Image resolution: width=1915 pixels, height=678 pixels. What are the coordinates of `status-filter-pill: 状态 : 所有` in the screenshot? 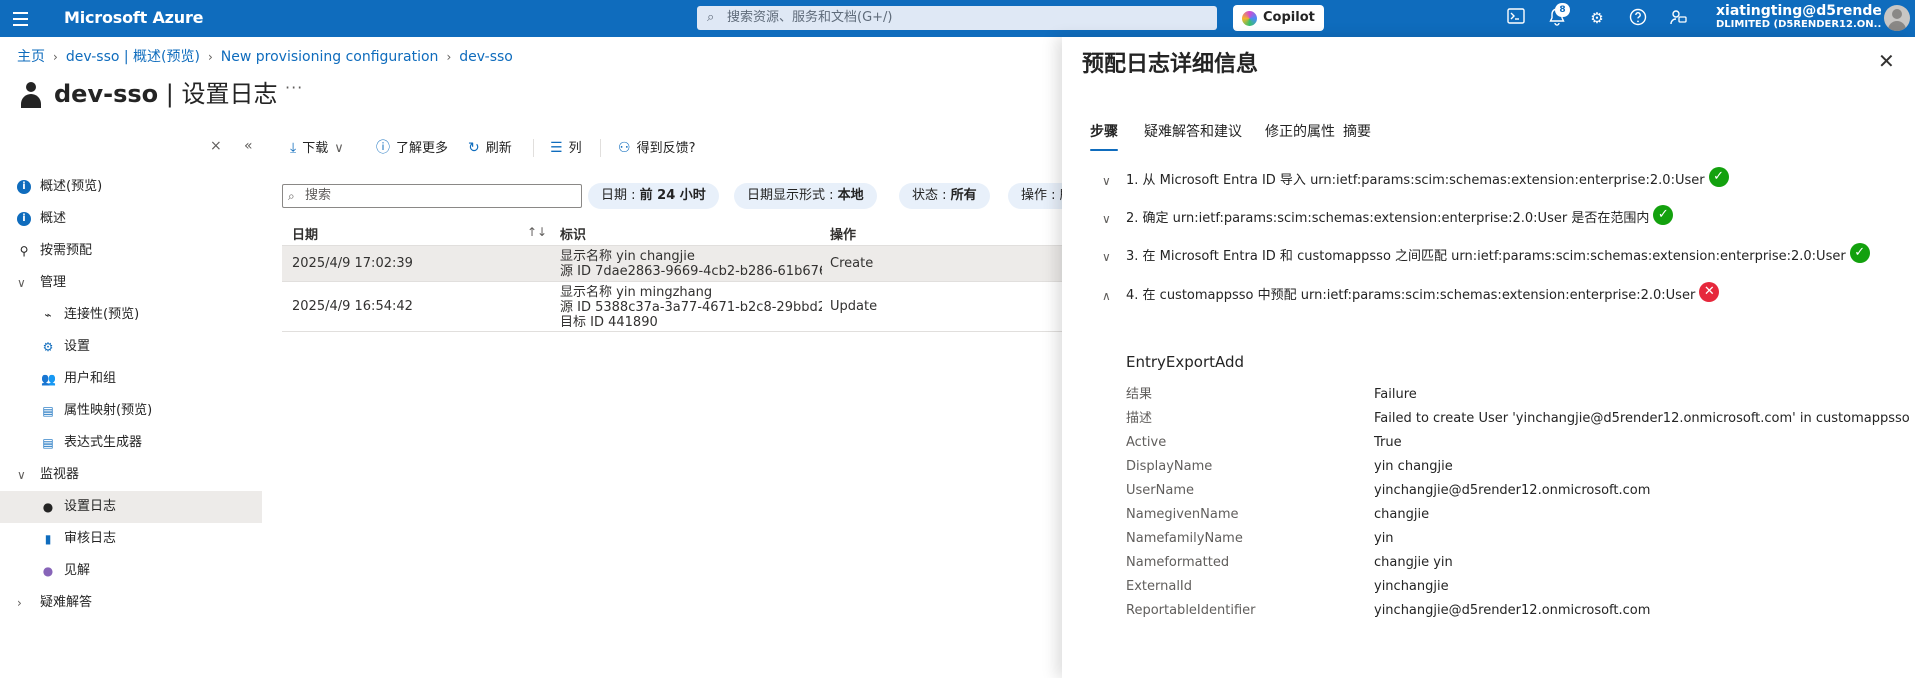 It's located at (944, 196).